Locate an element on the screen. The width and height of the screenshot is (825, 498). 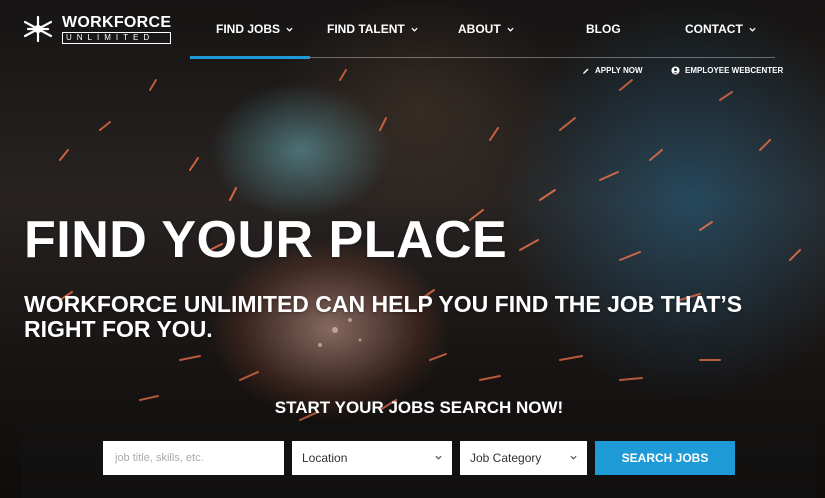
nav-active-indicator is located at coordinates (250, 57).